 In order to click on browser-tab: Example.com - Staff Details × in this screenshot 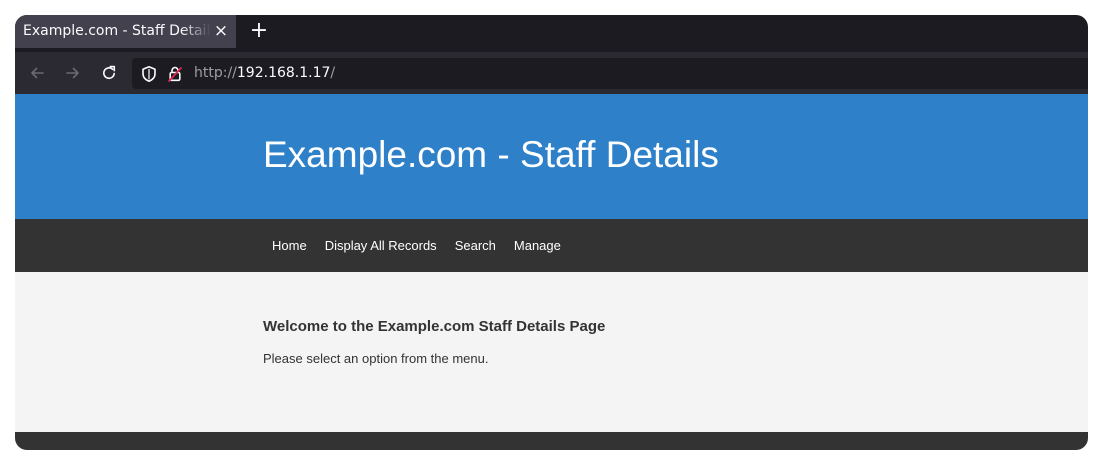, I will do `click(125, 31)`.